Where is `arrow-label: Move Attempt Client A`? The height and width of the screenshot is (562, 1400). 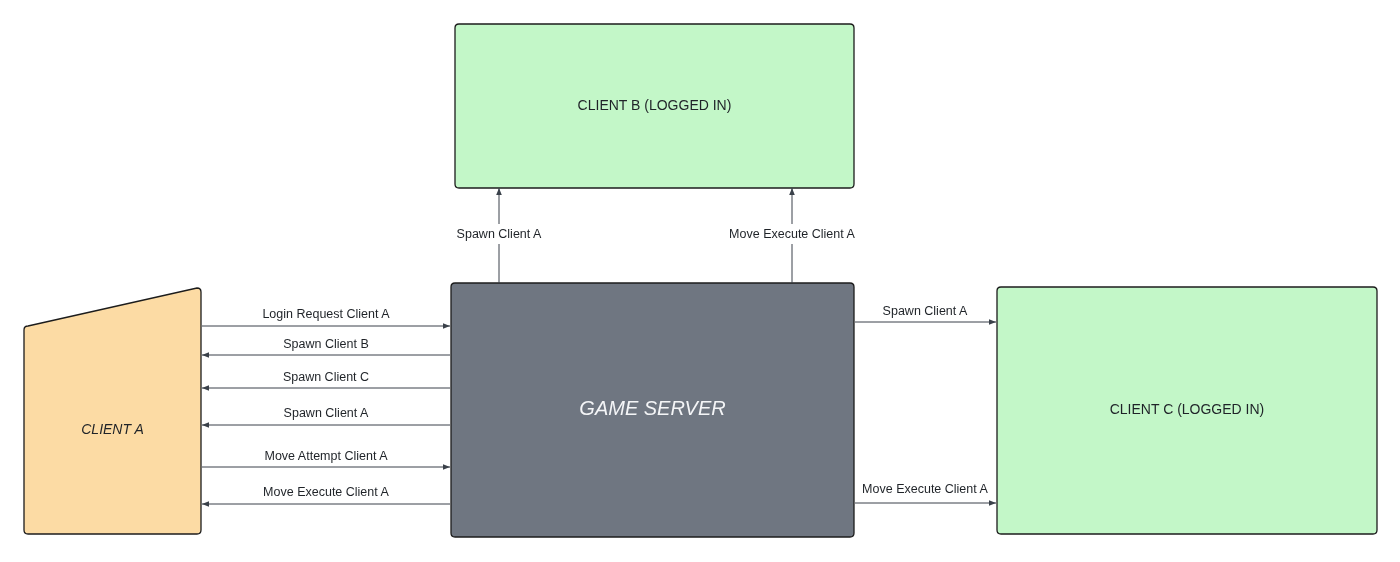
arrow-label: Move Attempt Client A is located at coordinates (326, 456).